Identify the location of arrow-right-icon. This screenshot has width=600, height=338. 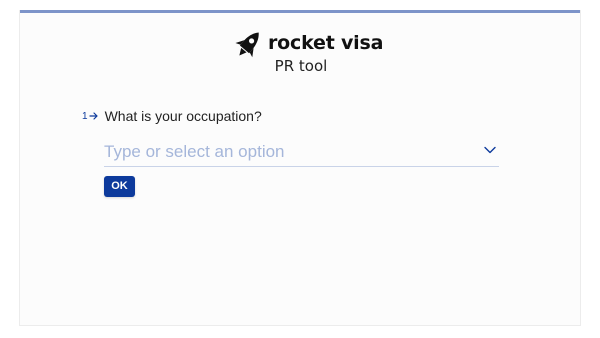
(93, 116).